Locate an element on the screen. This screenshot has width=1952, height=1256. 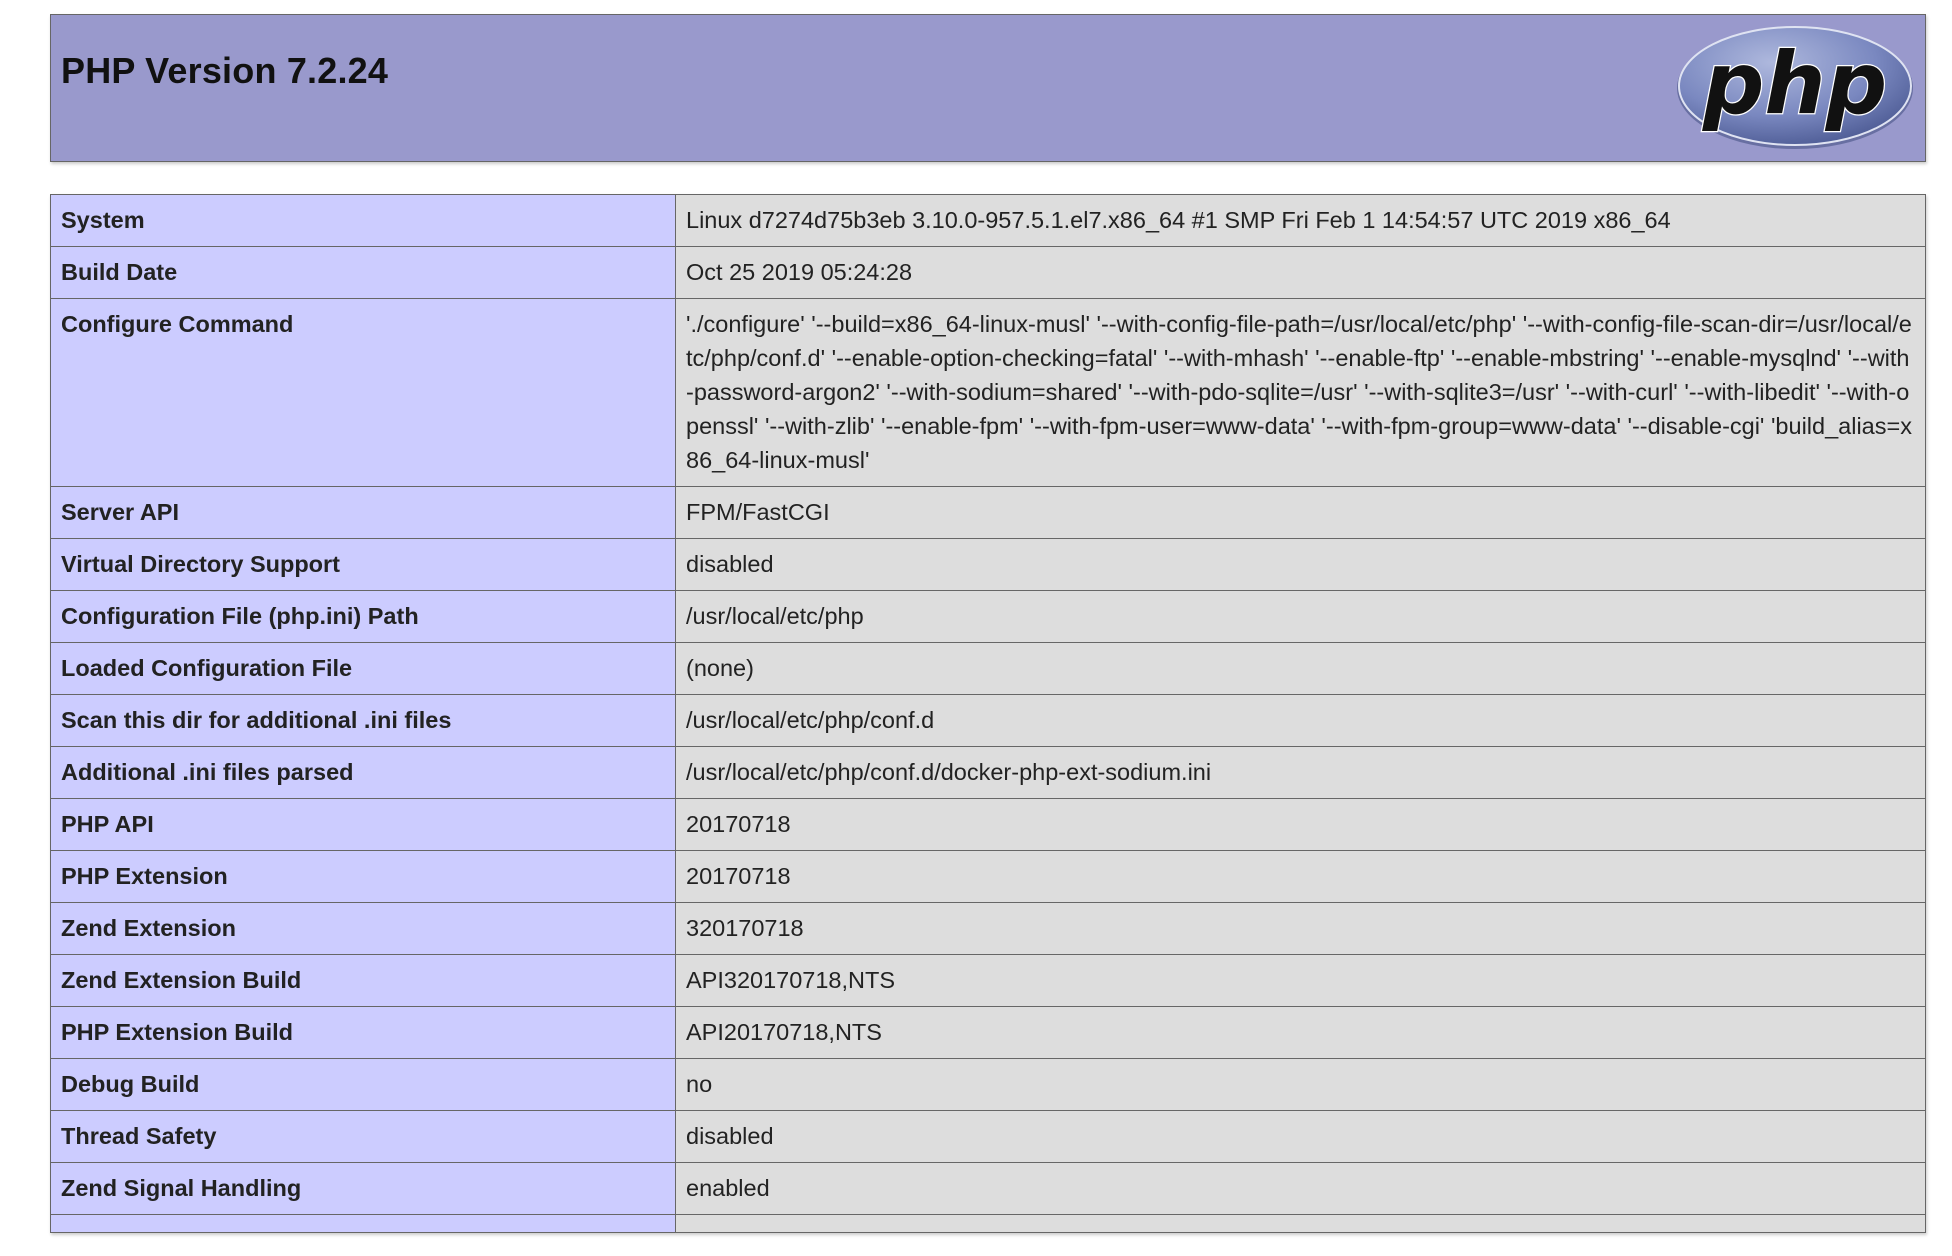
row-value: /usr/local/etc/php is located at coordinates (1300, 616).